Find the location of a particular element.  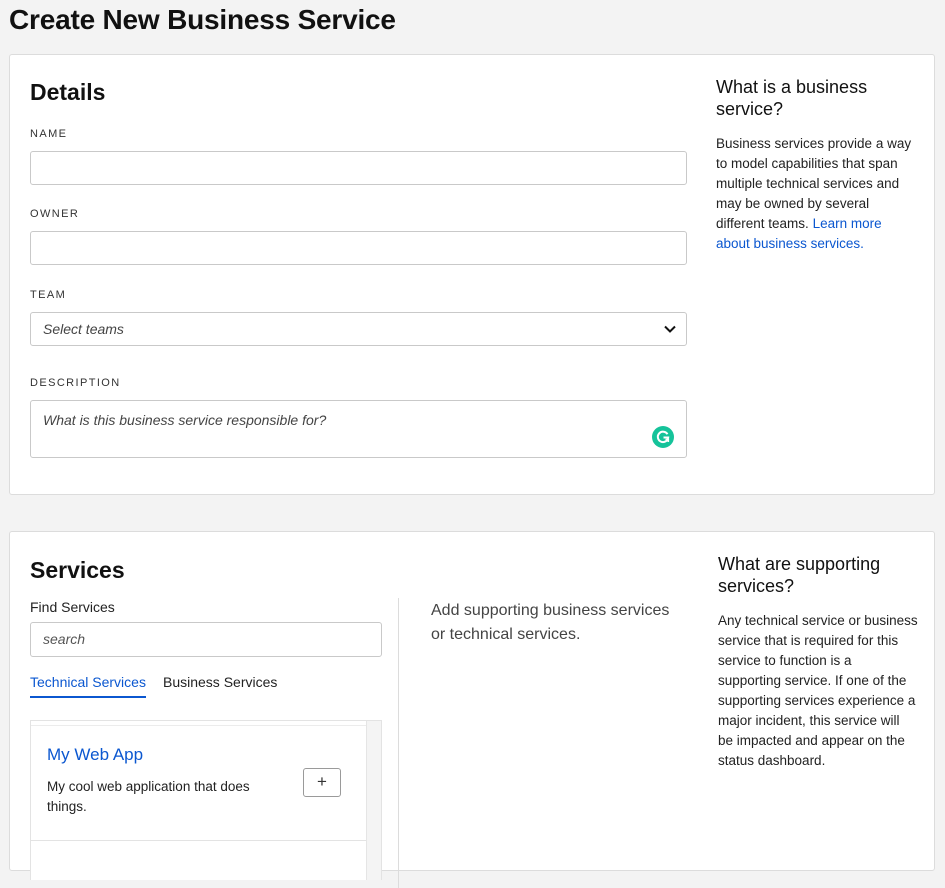

owner-input is located at coordinates (358, 248).